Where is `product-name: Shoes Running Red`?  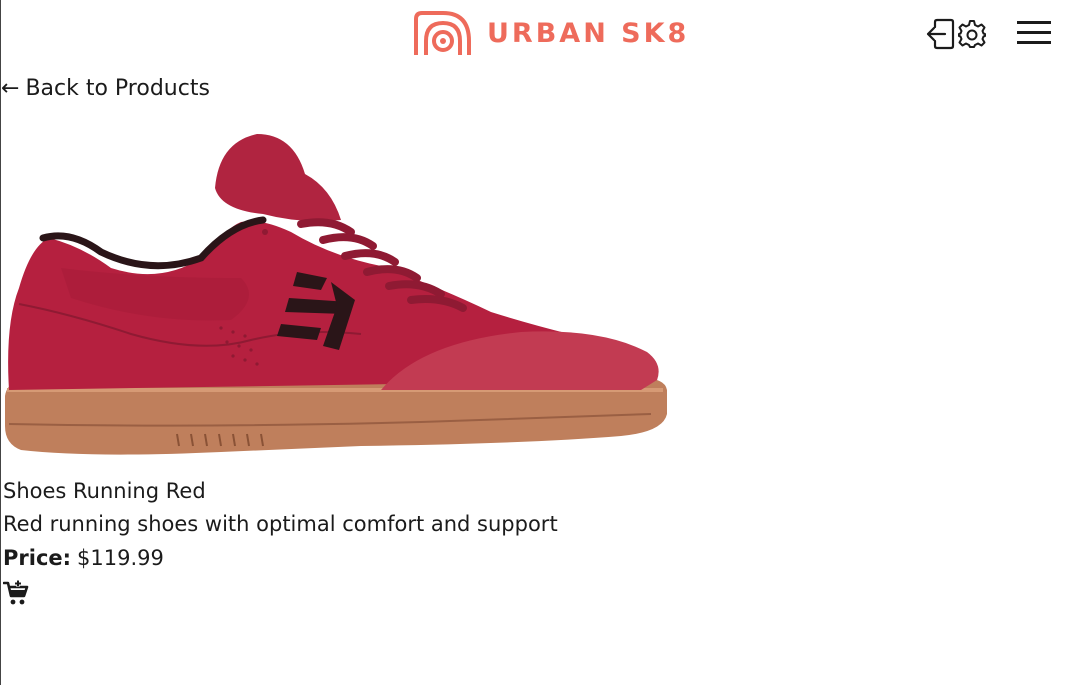
product-name: Shoes Running Red is located at coordinates (104, 491).